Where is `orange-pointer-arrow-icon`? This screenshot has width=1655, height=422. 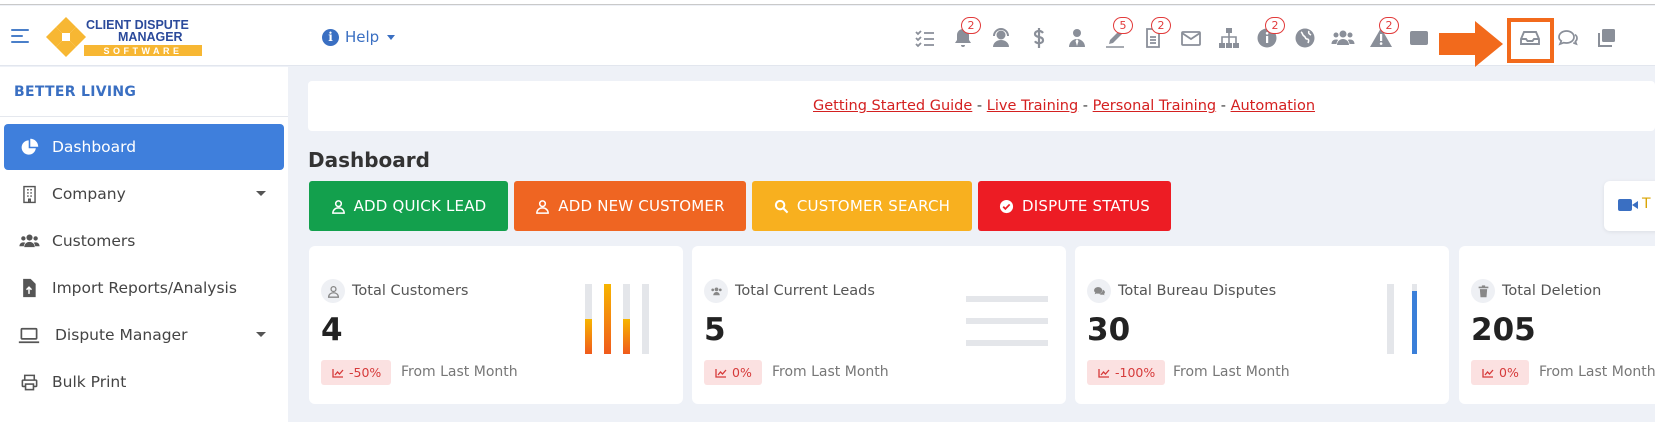
orange-pointer-arrow-icon is located at coordinates (1471, 44).